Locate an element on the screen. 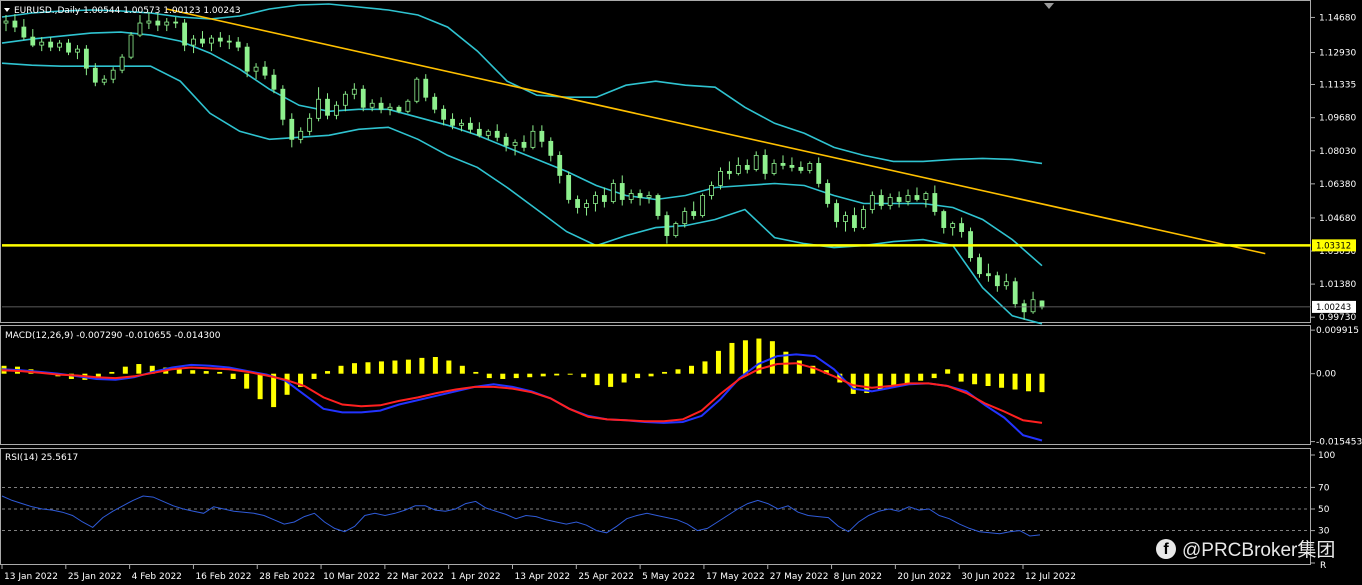 Image resolution: width=1362 pixels, height=585 pixels. watermark-text: @PRCBroker集团 is located at coordinates (1259, 550).